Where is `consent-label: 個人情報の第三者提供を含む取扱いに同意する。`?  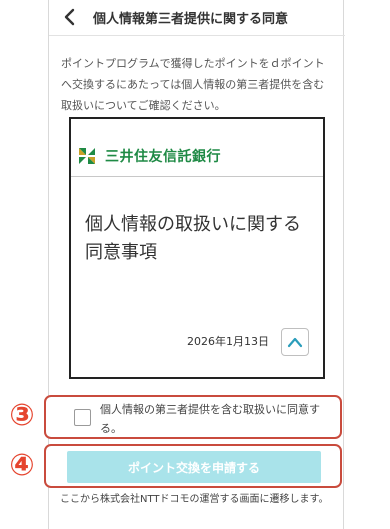 consent-label: 個人情報の第三者提供を含む取扱いに同意する。 is located at coordinates (210, 419).